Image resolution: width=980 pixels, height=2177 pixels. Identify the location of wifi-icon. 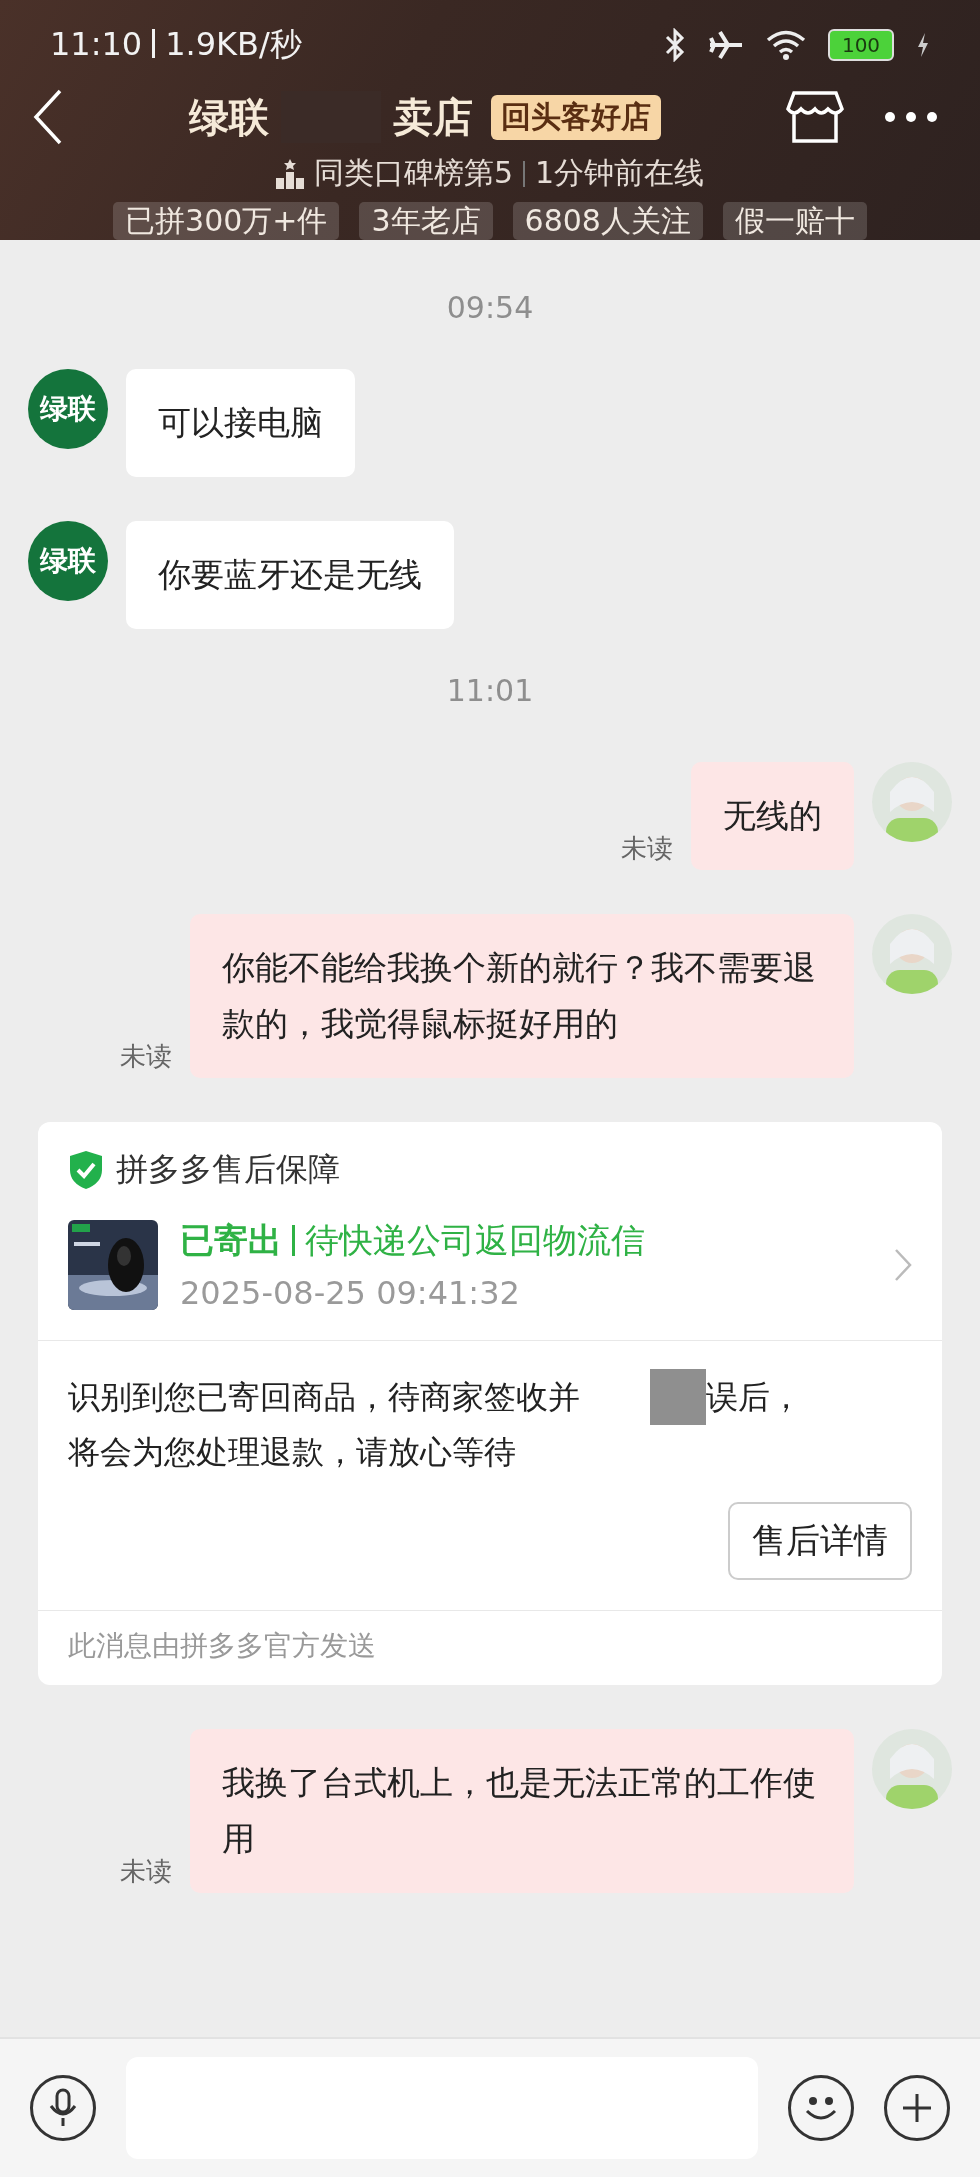
(786, 44).